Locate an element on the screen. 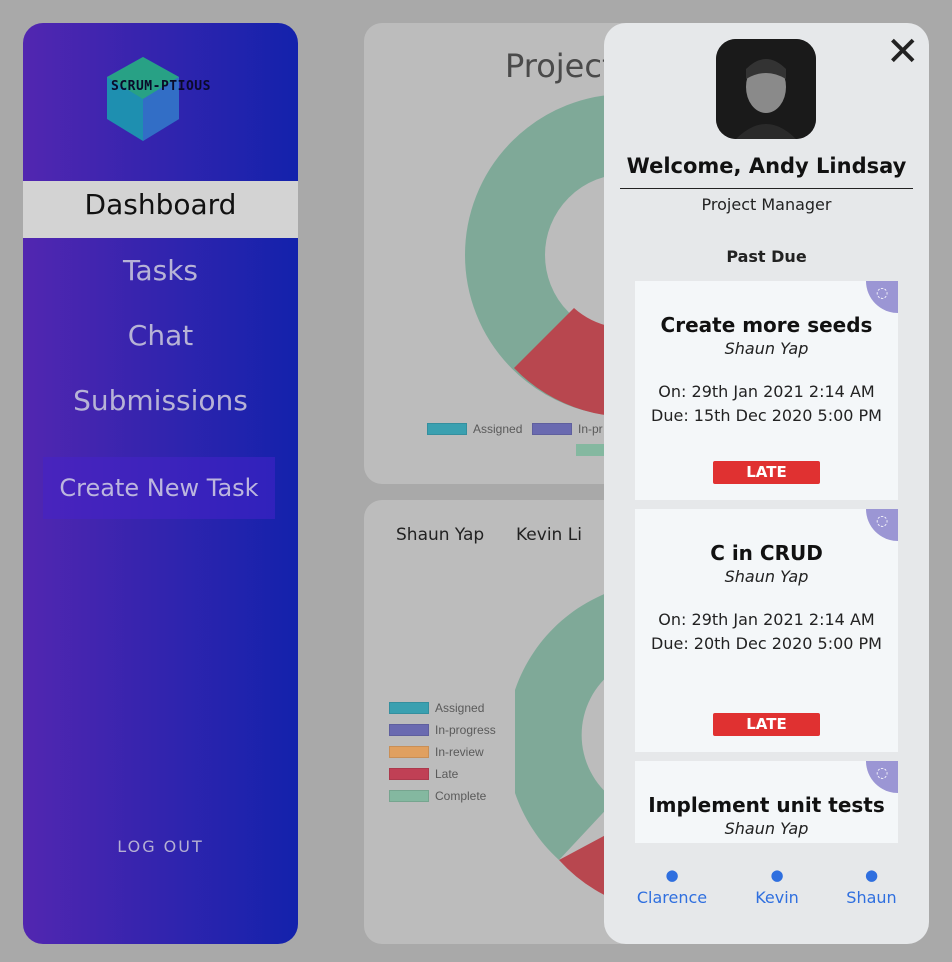  legend-in-review: In-review is located at coordinates (436, 752).